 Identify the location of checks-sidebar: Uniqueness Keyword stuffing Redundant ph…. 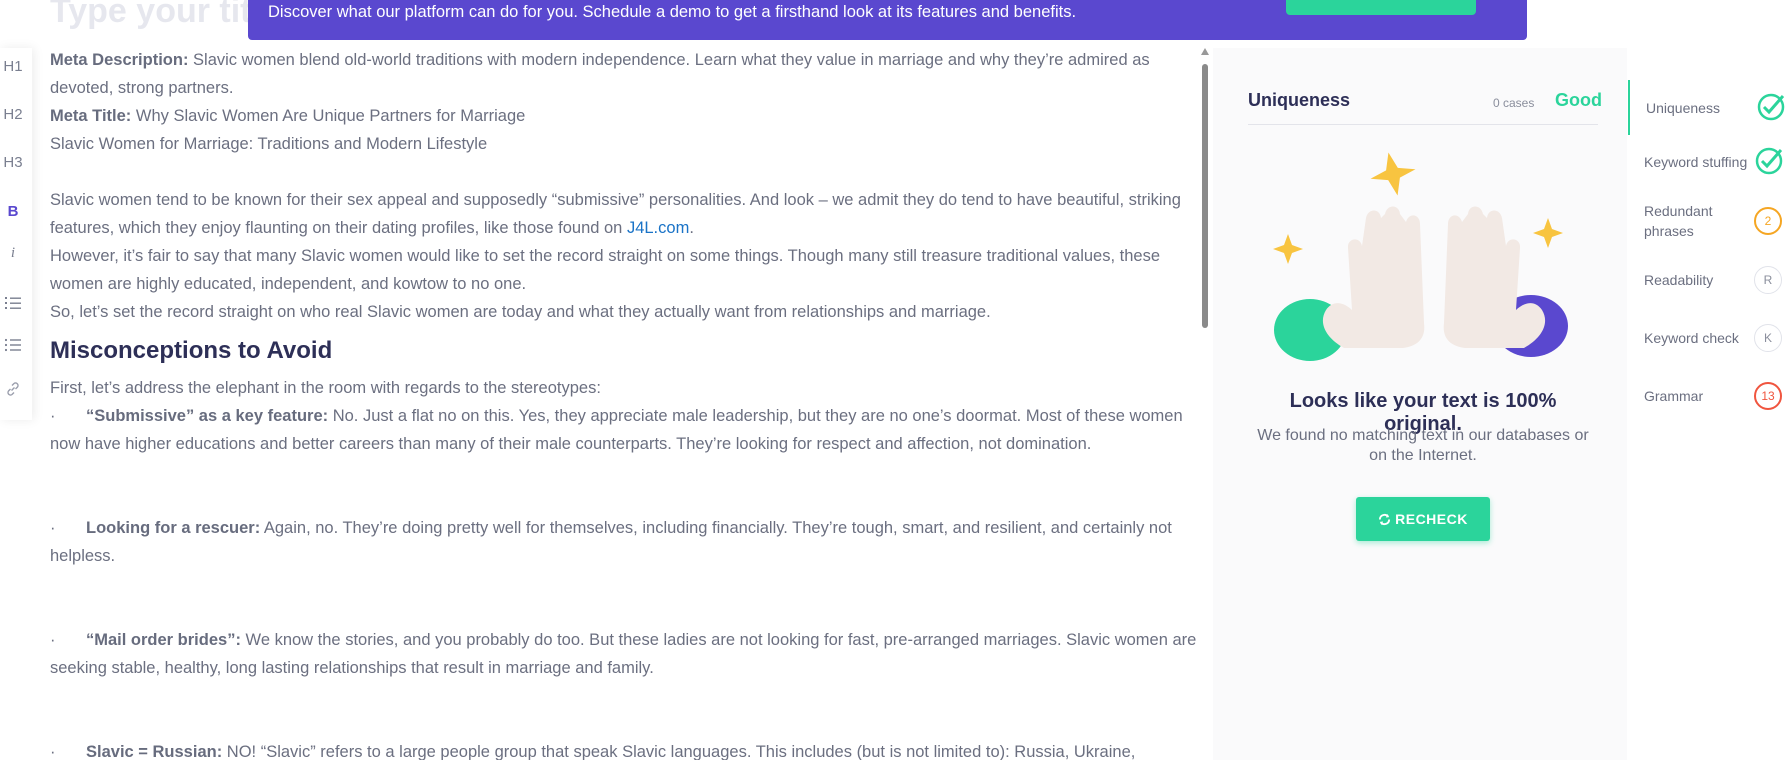
(1709, 420).